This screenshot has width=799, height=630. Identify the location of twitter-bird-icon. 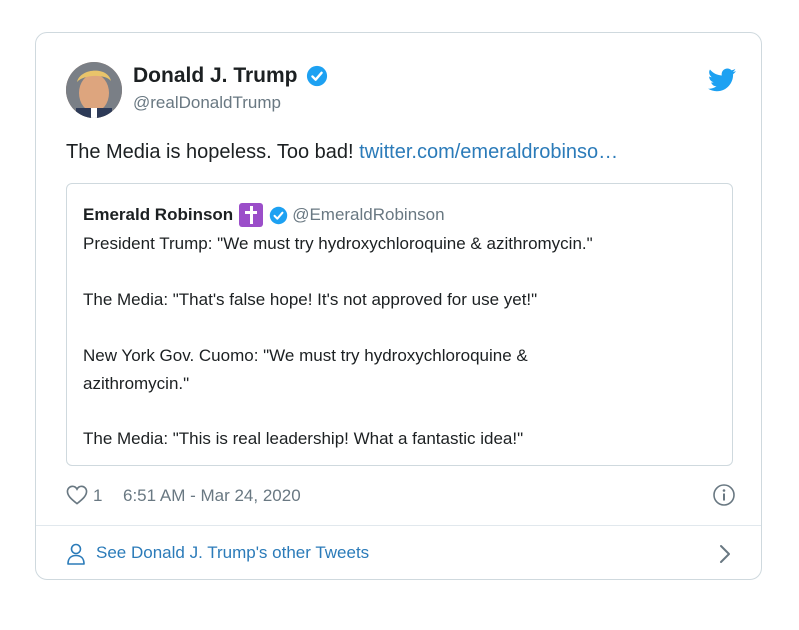
(722, 80).